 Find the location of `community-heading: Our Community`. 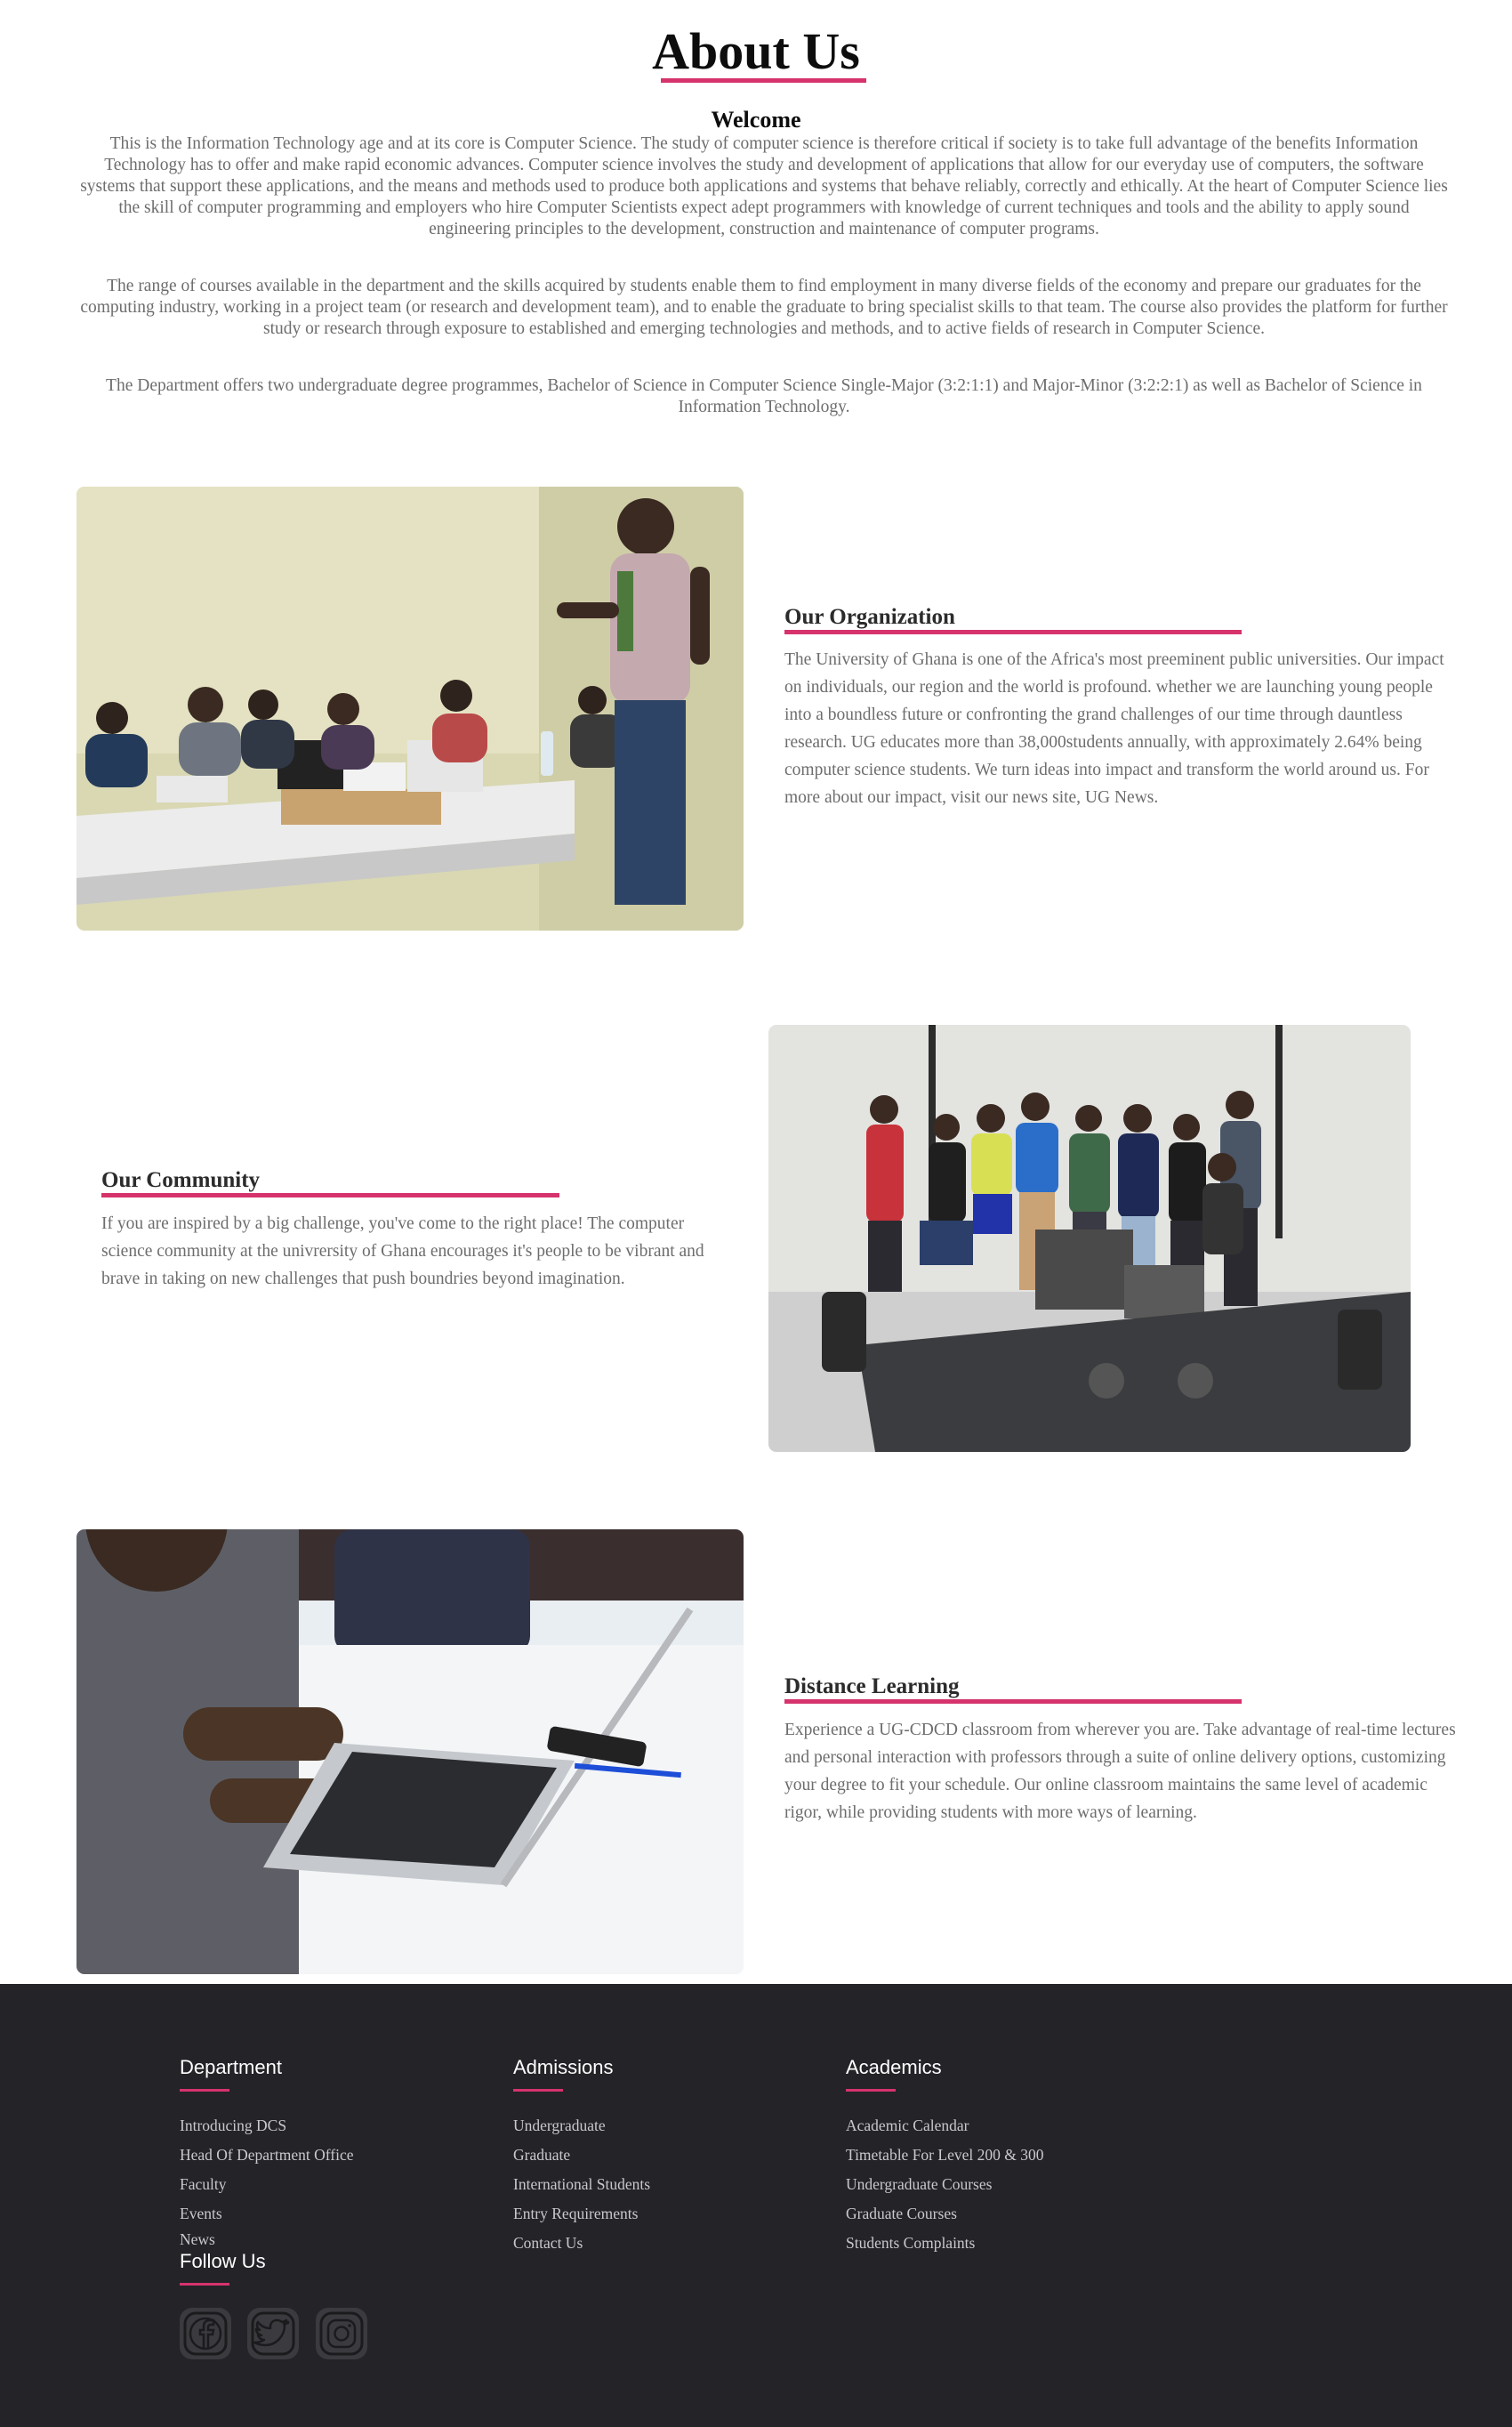

community-heading: Our Community is located at coordinates (181, 1180).